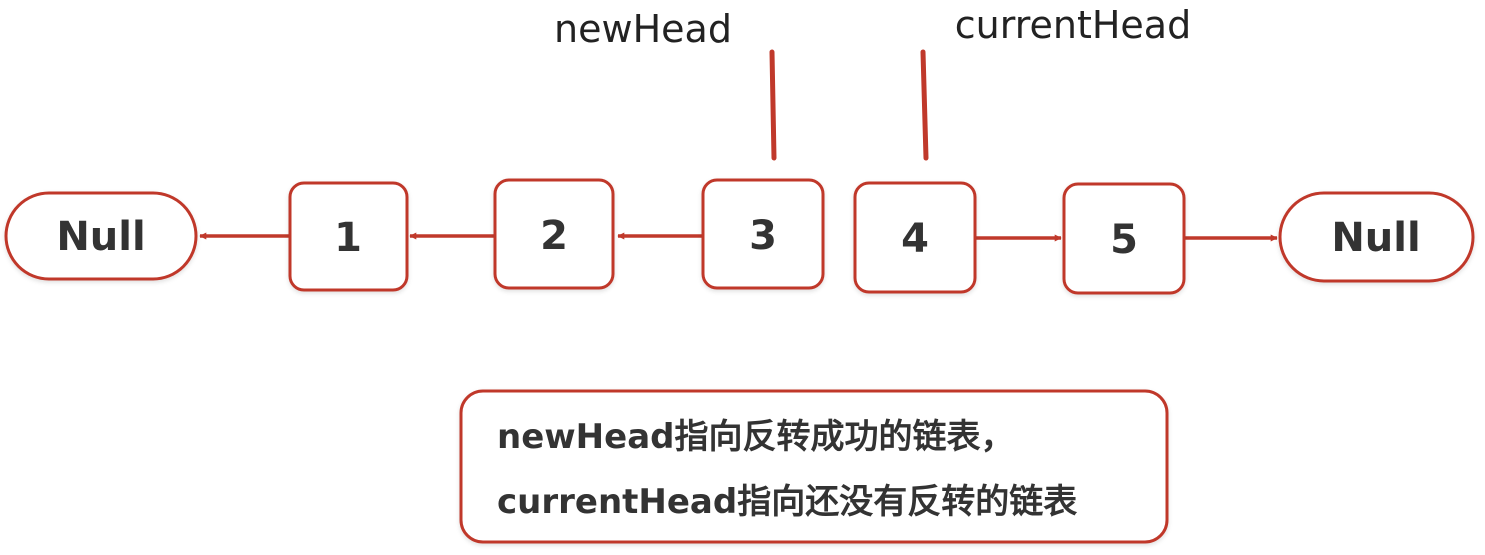 Image resolution: width=1485 pixels, height=555 pixels. I want to click on node-4: 4, so click(915, 237).